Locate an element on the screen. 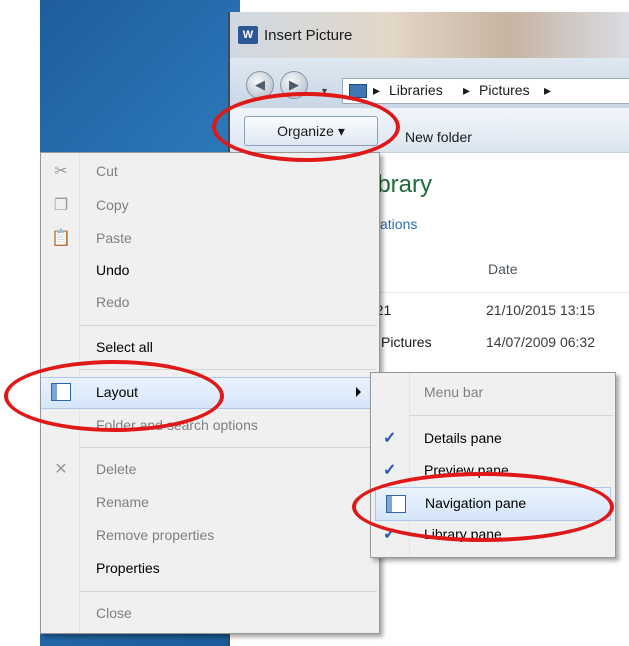  menu-item-copy: ❐ Copy is located at coordinates (210, 206).